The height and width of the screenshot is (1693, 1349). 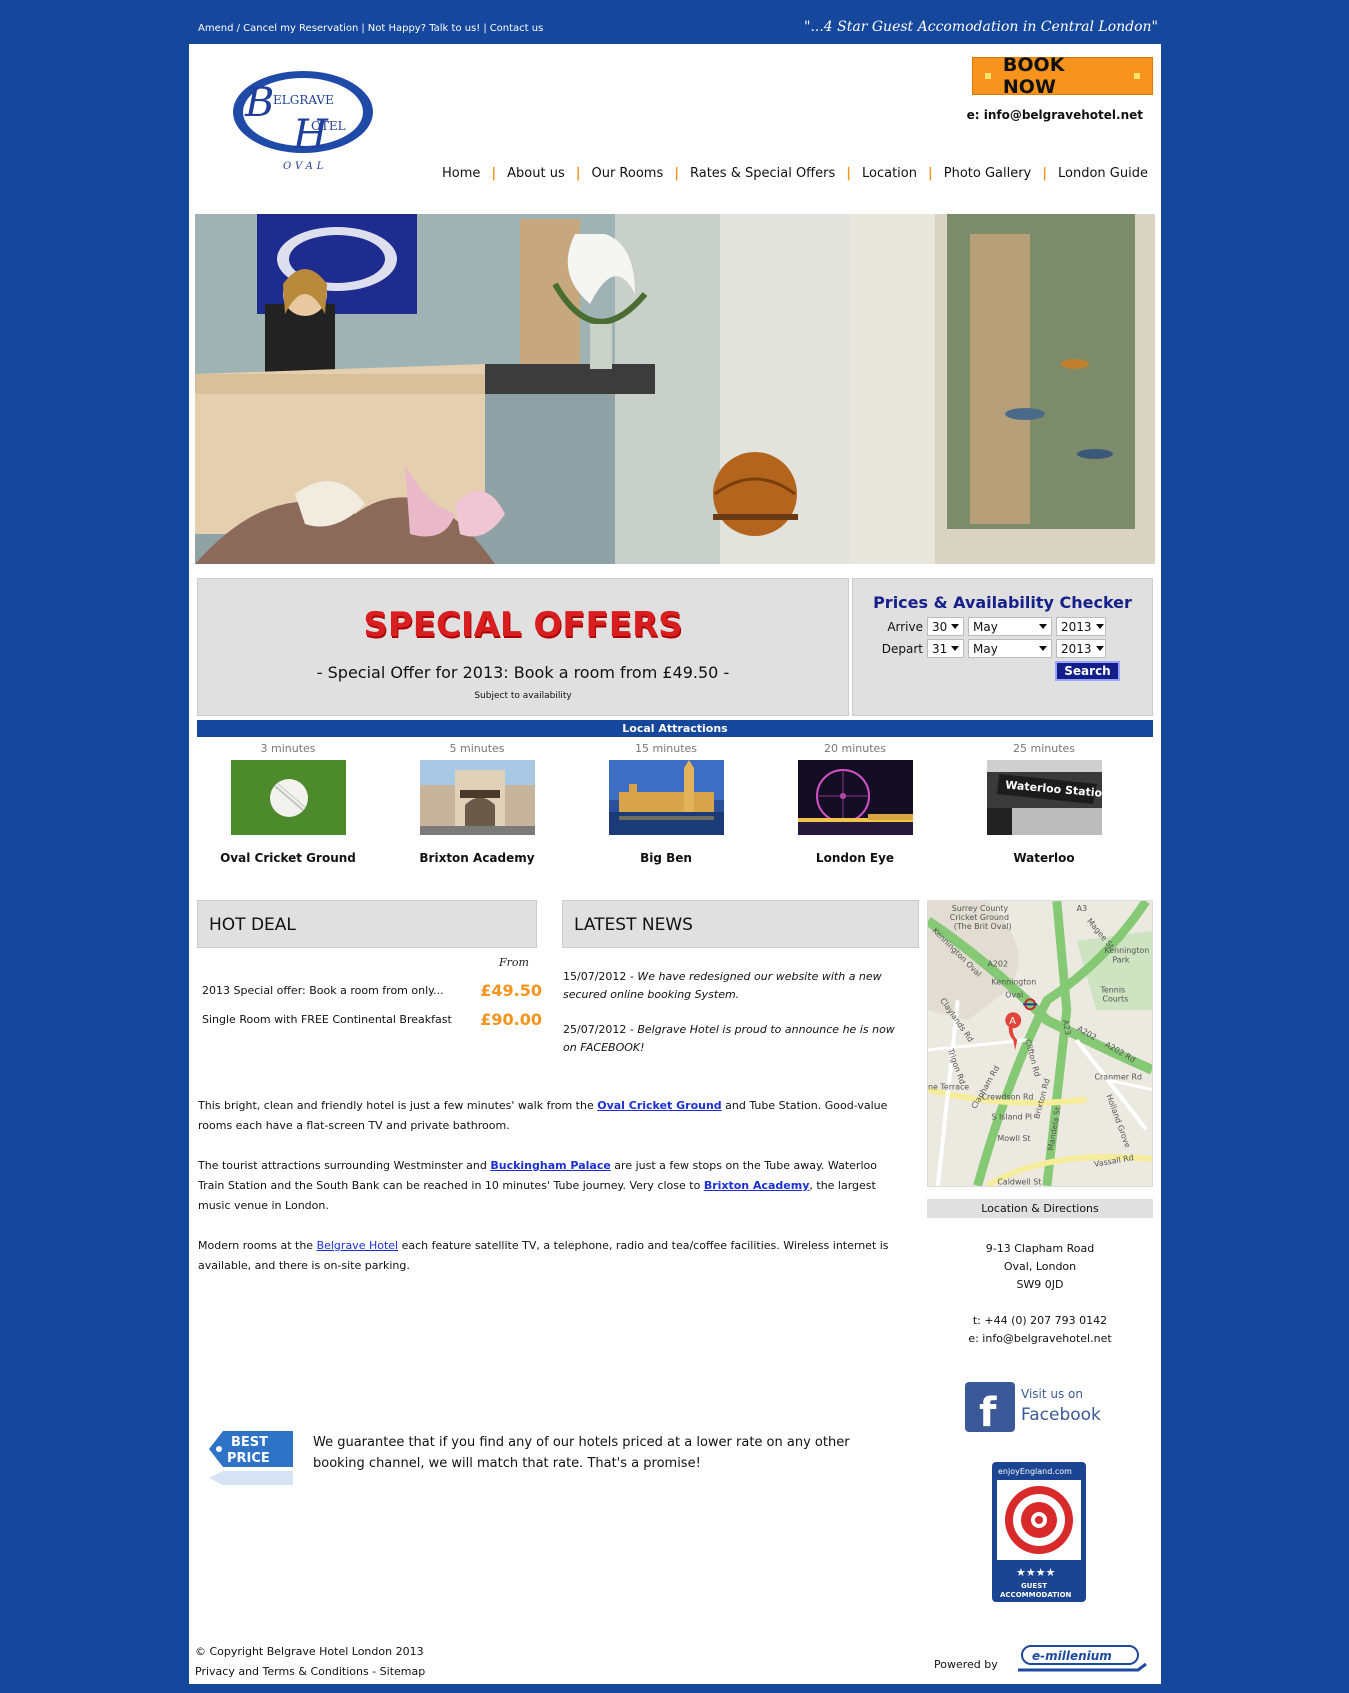 I want to click on attraction-london-eye: 20 minutes London Eye, so click(x=855, y=803).